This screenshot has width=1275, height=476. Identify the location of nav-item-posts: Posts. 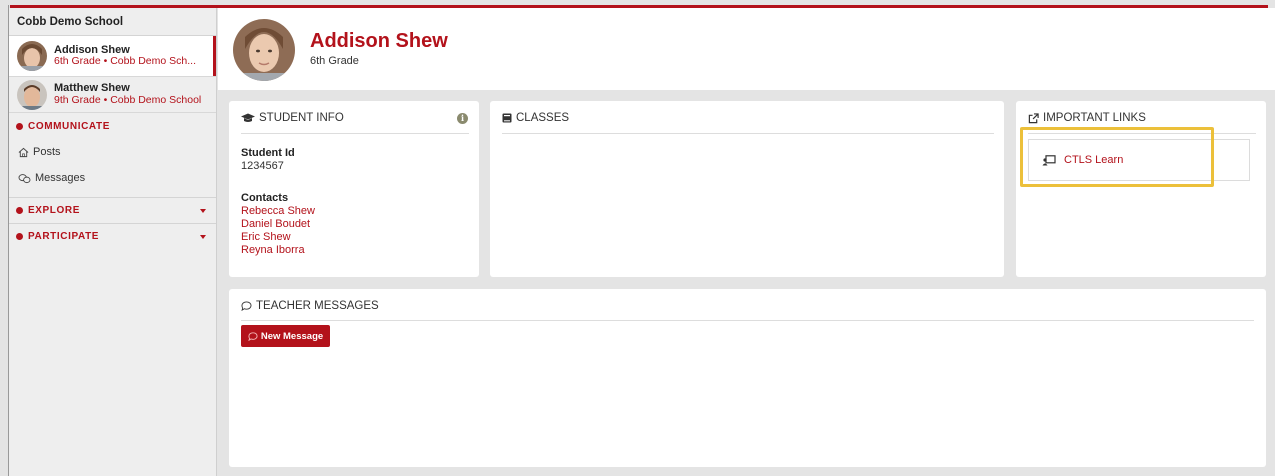
(112, 152).